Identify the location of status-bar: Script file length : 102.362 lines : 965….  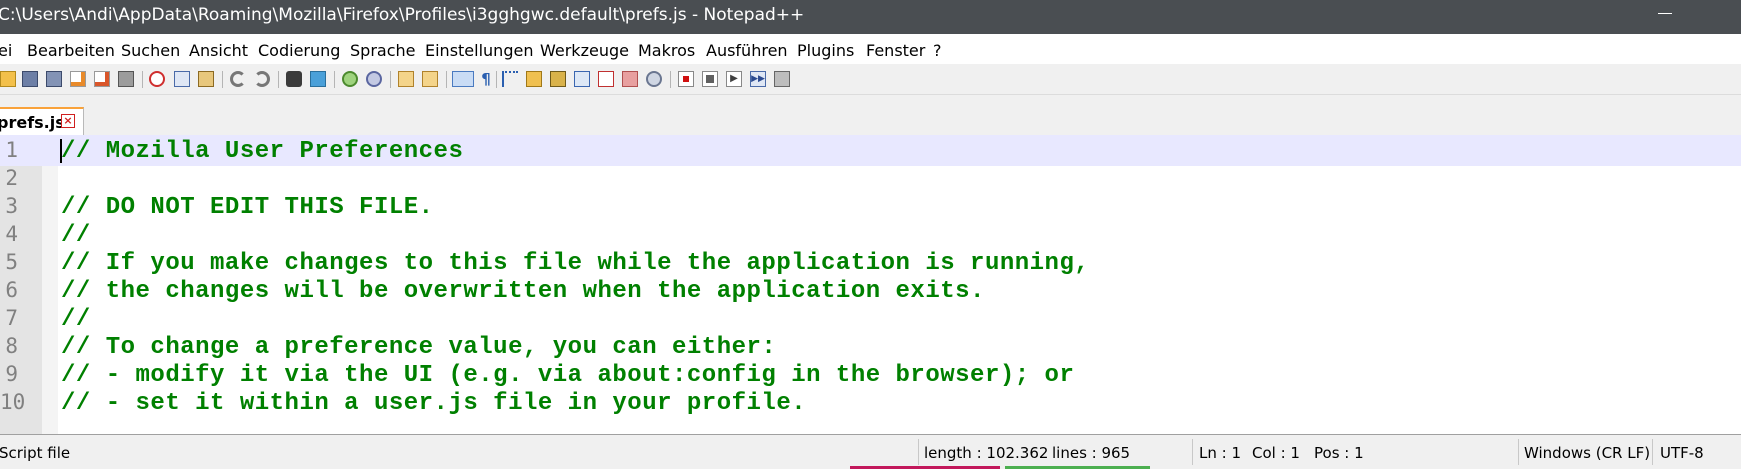
(870, 452).